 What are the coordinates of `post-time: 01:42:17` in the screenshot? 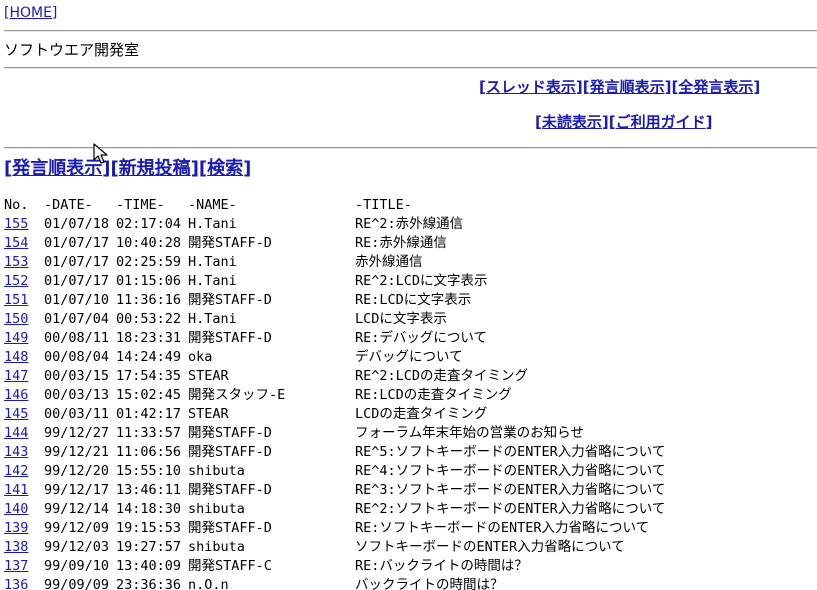 It's located at (149, 414).